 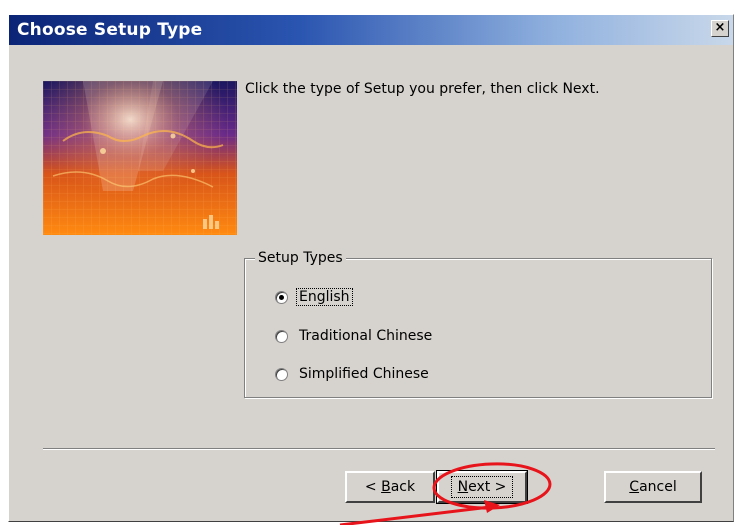 I want to click on option-label: Traditional Chinese, so click(x=366, y=336).